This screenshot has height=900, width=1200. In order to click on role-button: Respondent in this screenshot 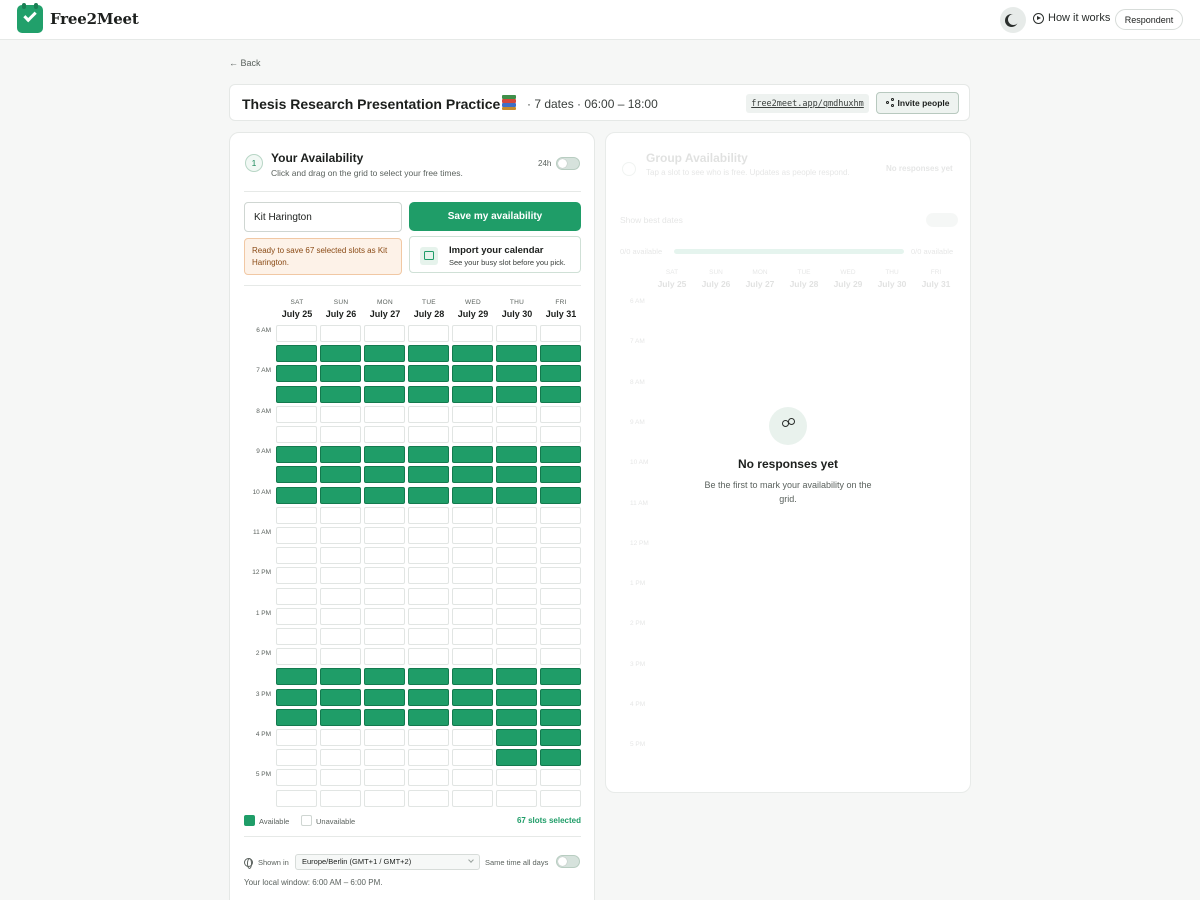, I will do `click(1149, 19)`.